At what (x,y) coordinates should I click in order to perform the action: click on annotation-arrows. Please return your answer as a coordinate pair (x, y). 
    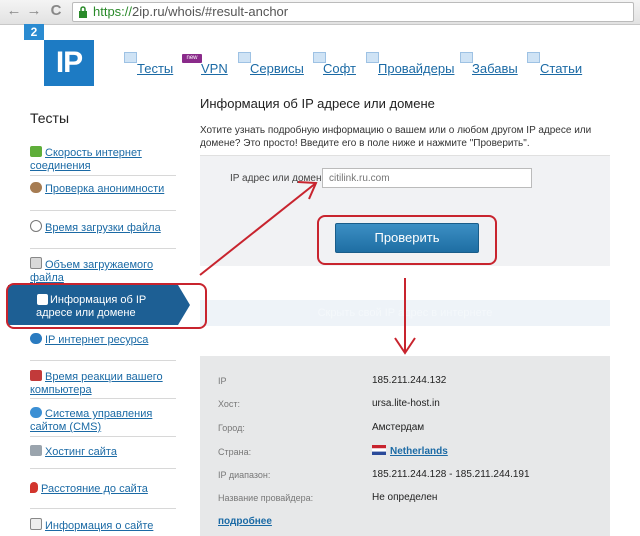
    Looking at the image, I should click on (307, 268).